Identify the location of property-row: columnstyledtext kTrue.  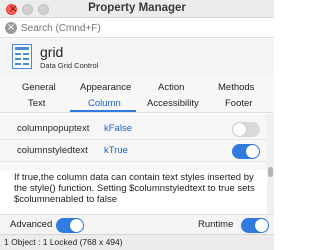
(133, 151).